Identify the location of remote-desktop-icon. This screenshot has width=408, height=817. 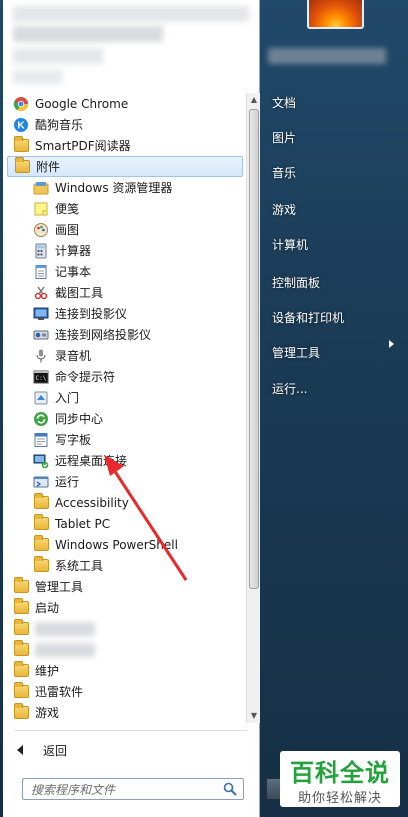
(41, 461).